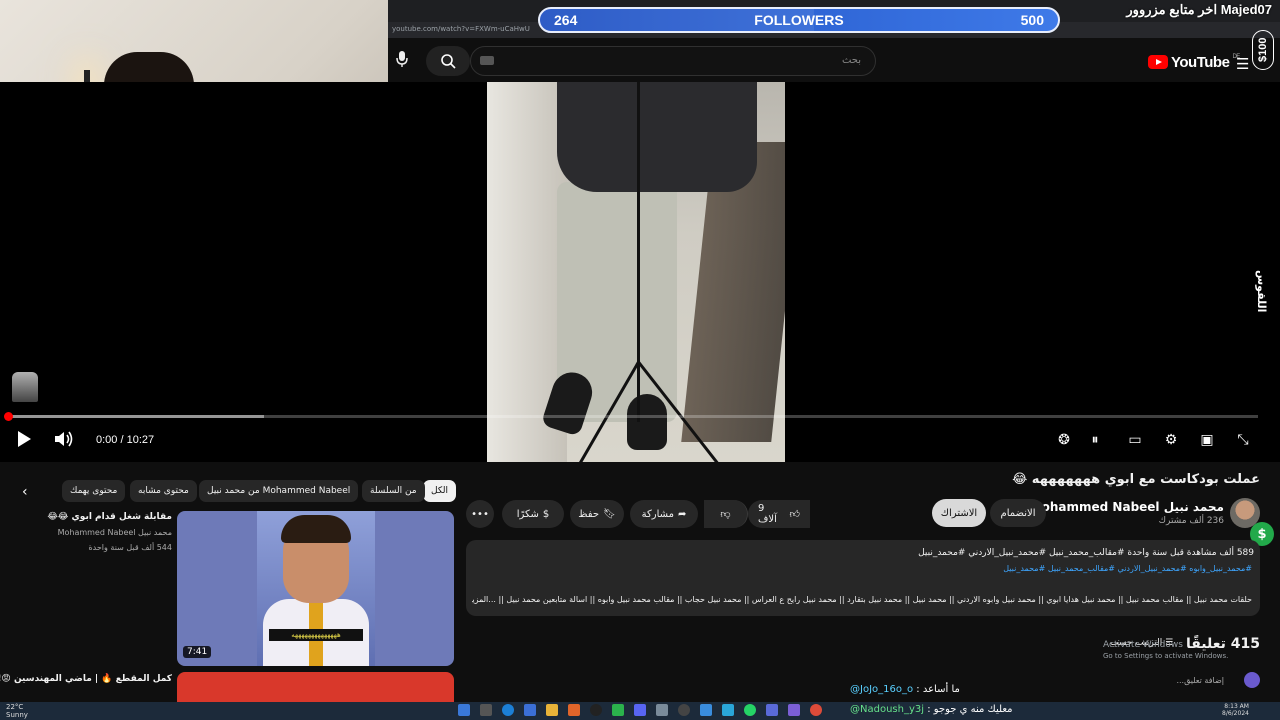 The height and width of the screenshot is (720, 1280). I want to click on more-icon: •••, so click(480, 514).